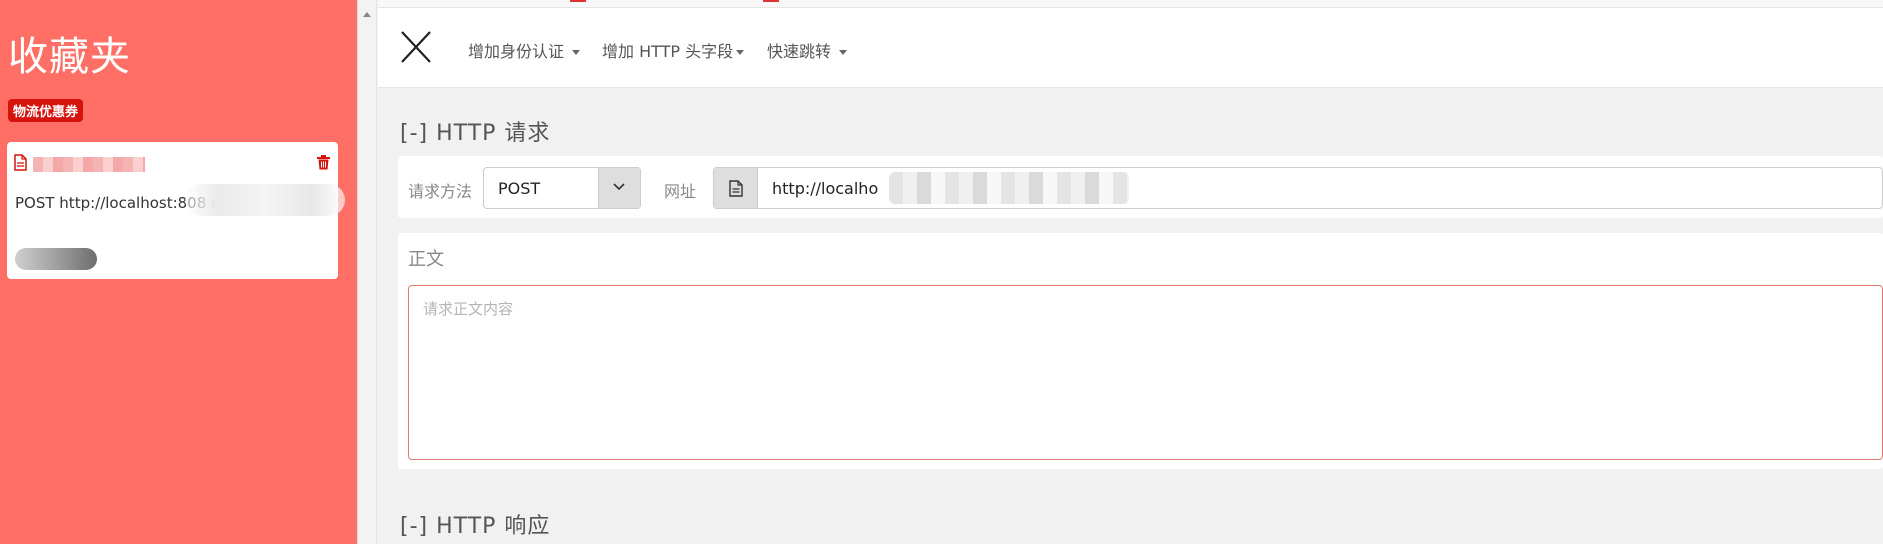 This screenshot has height=544, width=1883. What do you see at coordinates (1130, 4) in the screenshot?
I see `top-border` at bounding box center [1130, 4].